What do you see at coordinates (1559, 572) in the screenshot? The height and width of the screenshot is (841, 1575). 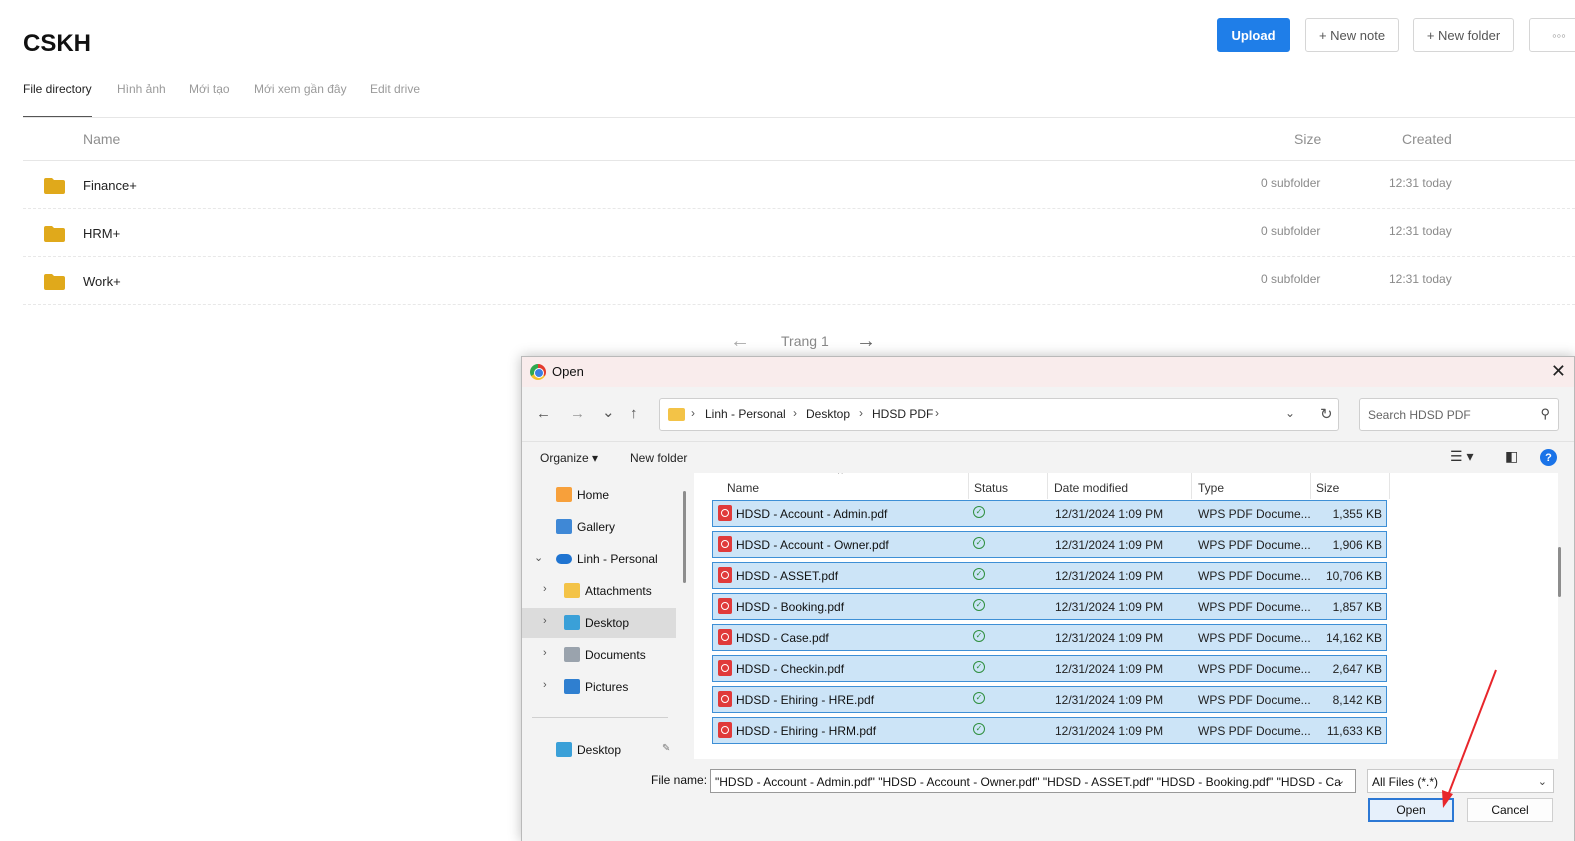 I see `file-list-scrollbar` at bounding box center [1559, 572].